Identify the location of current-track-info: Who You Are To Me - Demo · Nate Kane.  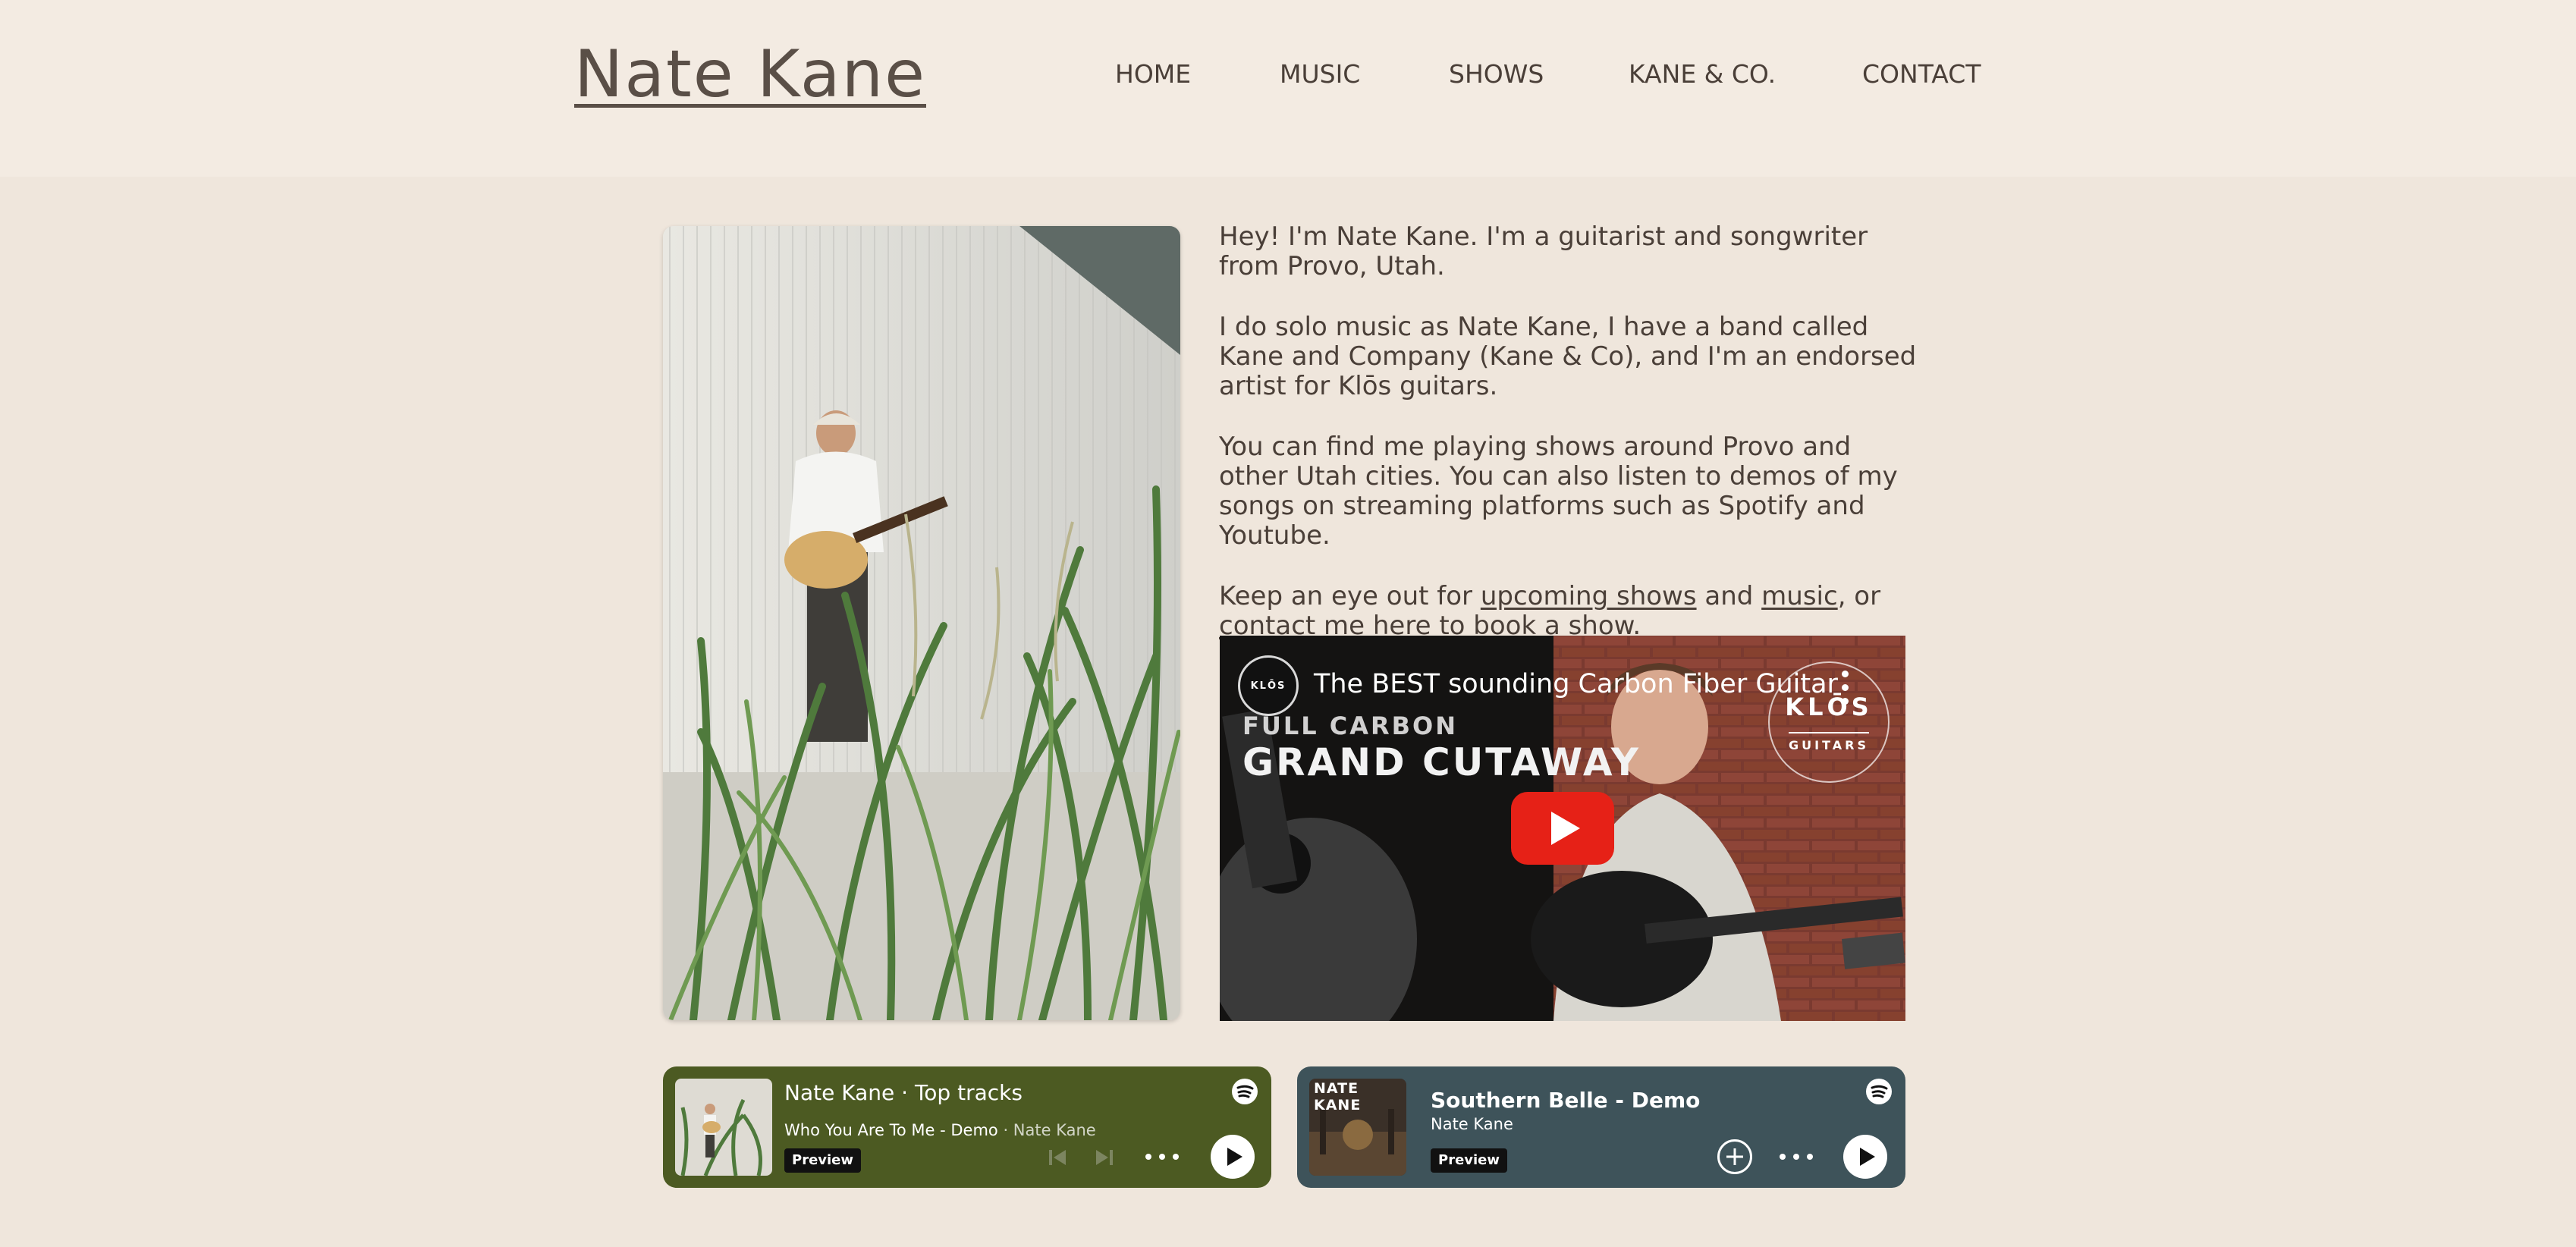
(940, 1130).